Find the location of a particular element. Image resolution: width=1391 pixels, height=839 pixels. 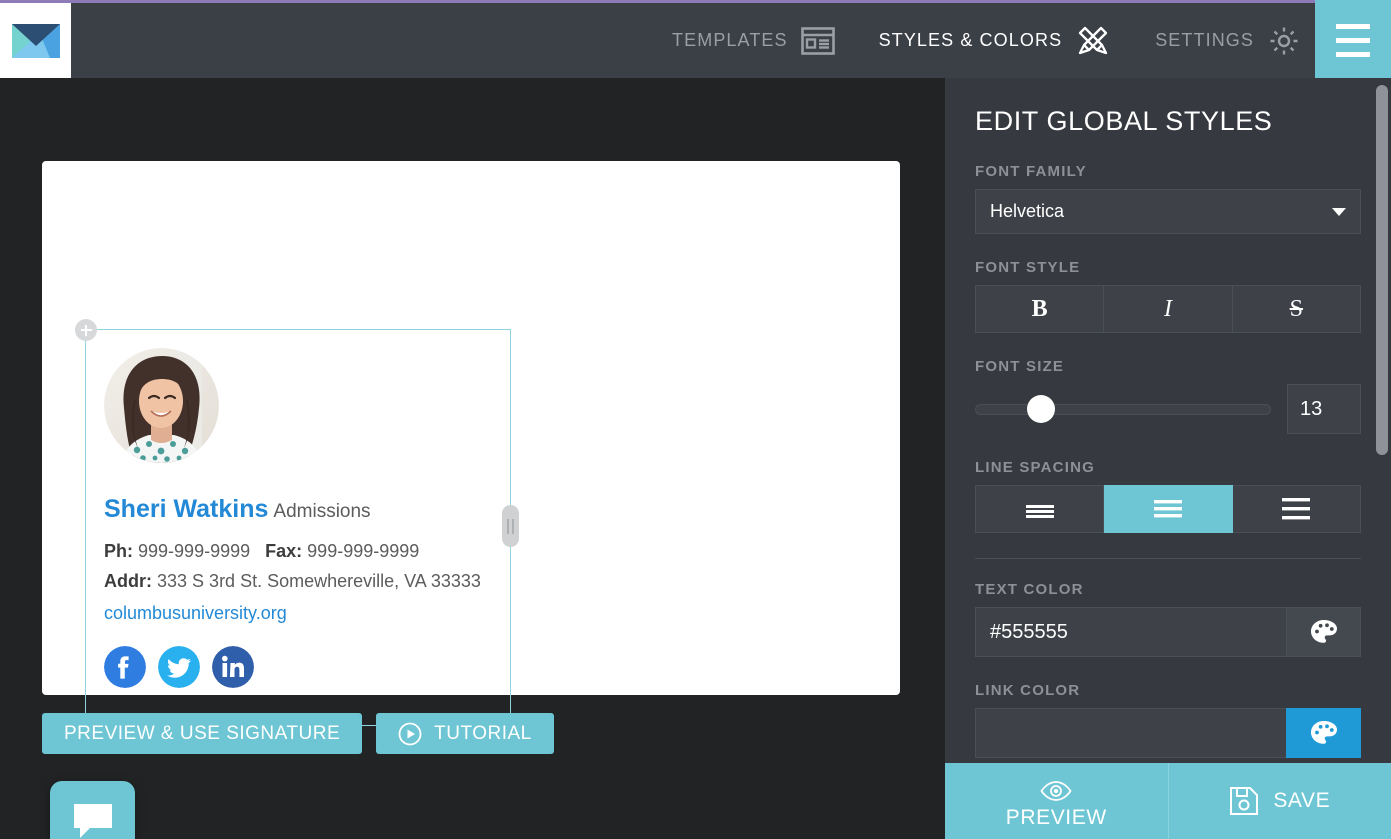

link-color-picker-button is located at coordinates (1323, 733).